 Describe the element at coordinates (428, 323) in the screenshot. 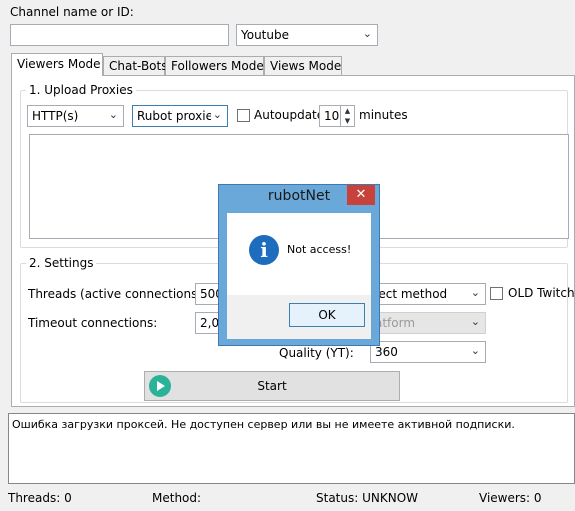

I see `platform-mode-select: atform ⌄` at that location.